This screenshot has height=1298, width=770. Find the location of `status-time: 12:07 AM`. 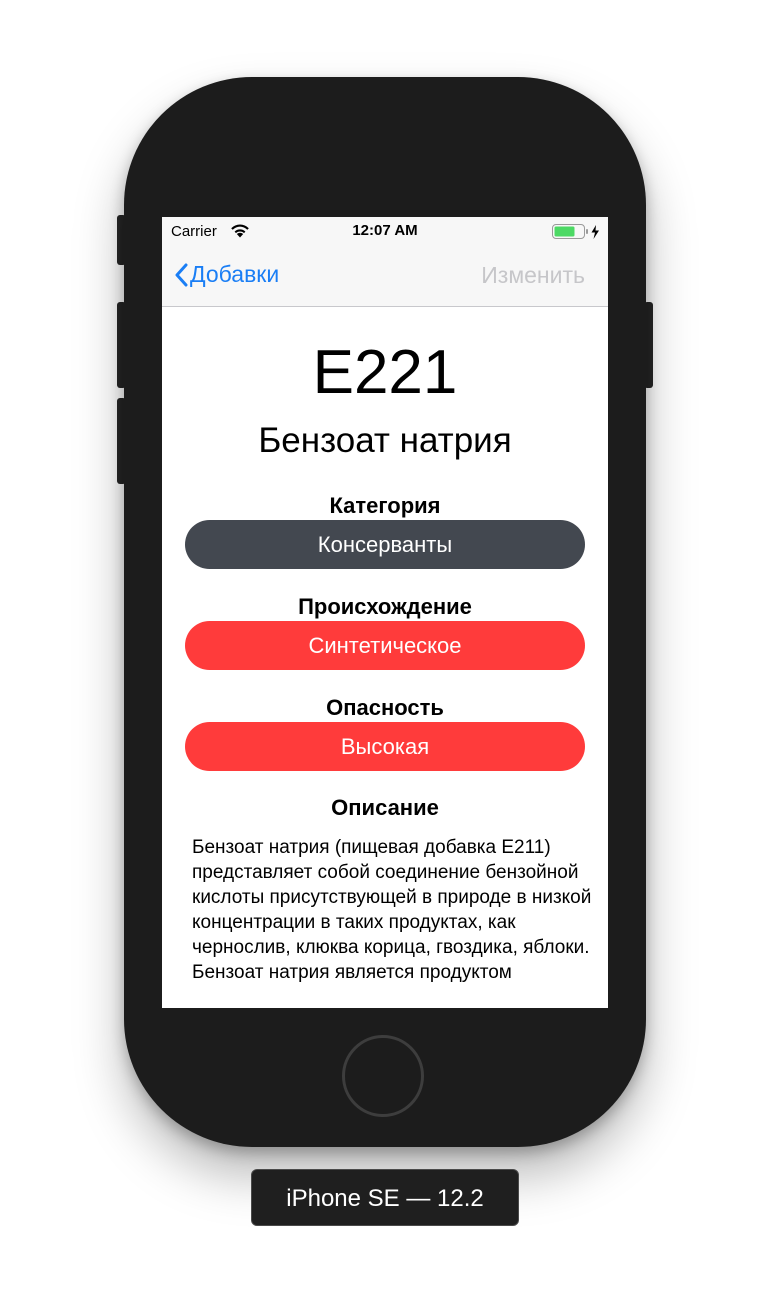

status-time: 12:07 AM is located at coordinates (385, 230).